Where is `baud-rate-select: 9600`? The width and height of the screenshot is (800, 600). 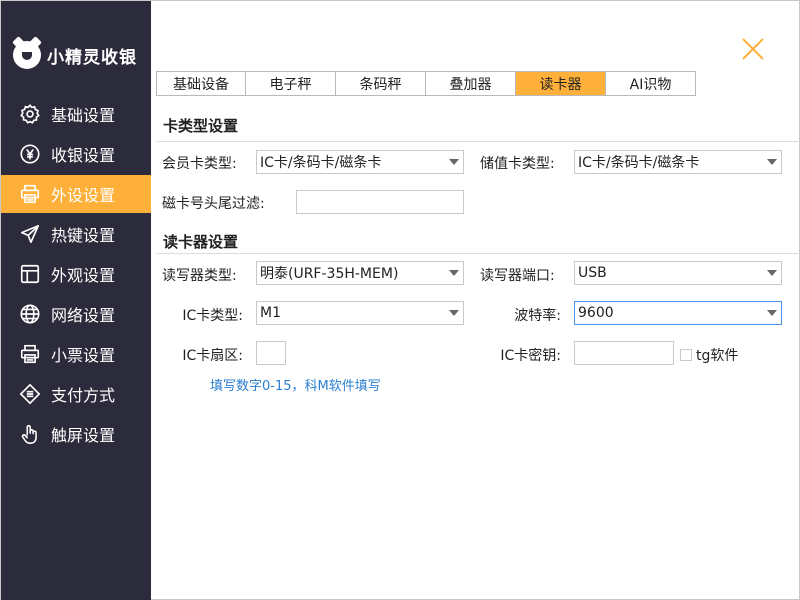
baud-rate-select: 9600 is located at coordinates (678, 313).